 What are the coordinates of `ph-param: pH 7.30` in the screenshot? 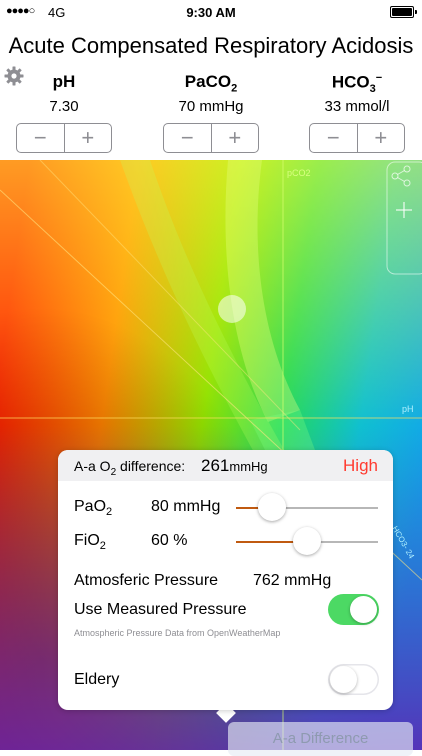 It's located at (64, 93).